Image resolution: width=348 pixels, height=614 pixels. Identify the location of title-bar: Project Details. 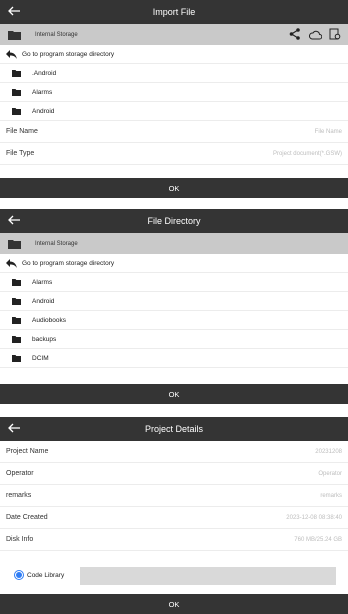
(174, 429).